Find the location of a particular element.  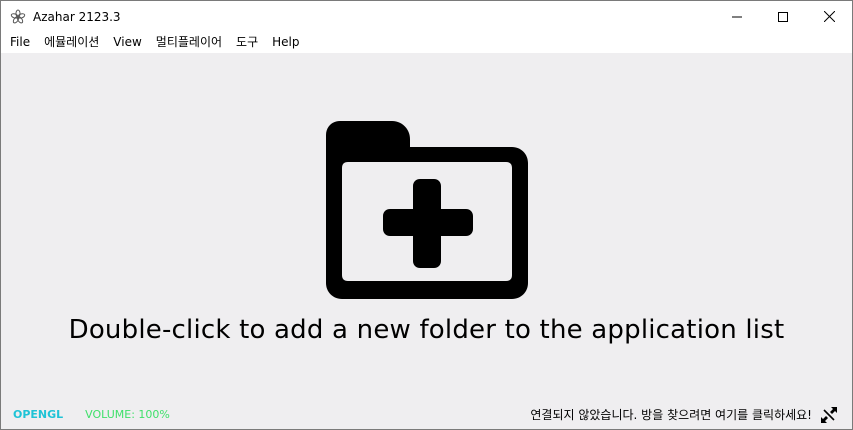

maximize-icon is located at coordinates (783, 16).